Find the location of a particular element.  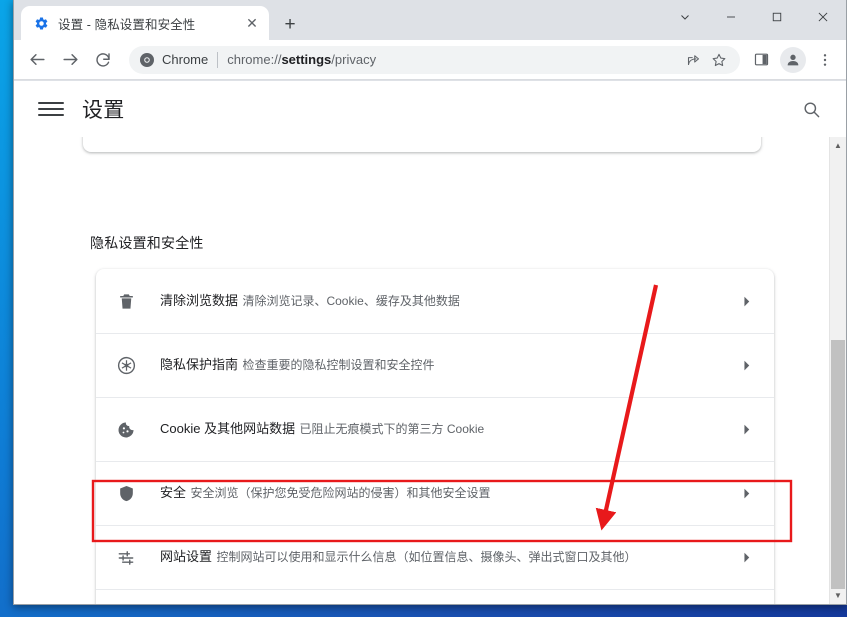

bookmark-star-icon is located at coordinates (719, 60).